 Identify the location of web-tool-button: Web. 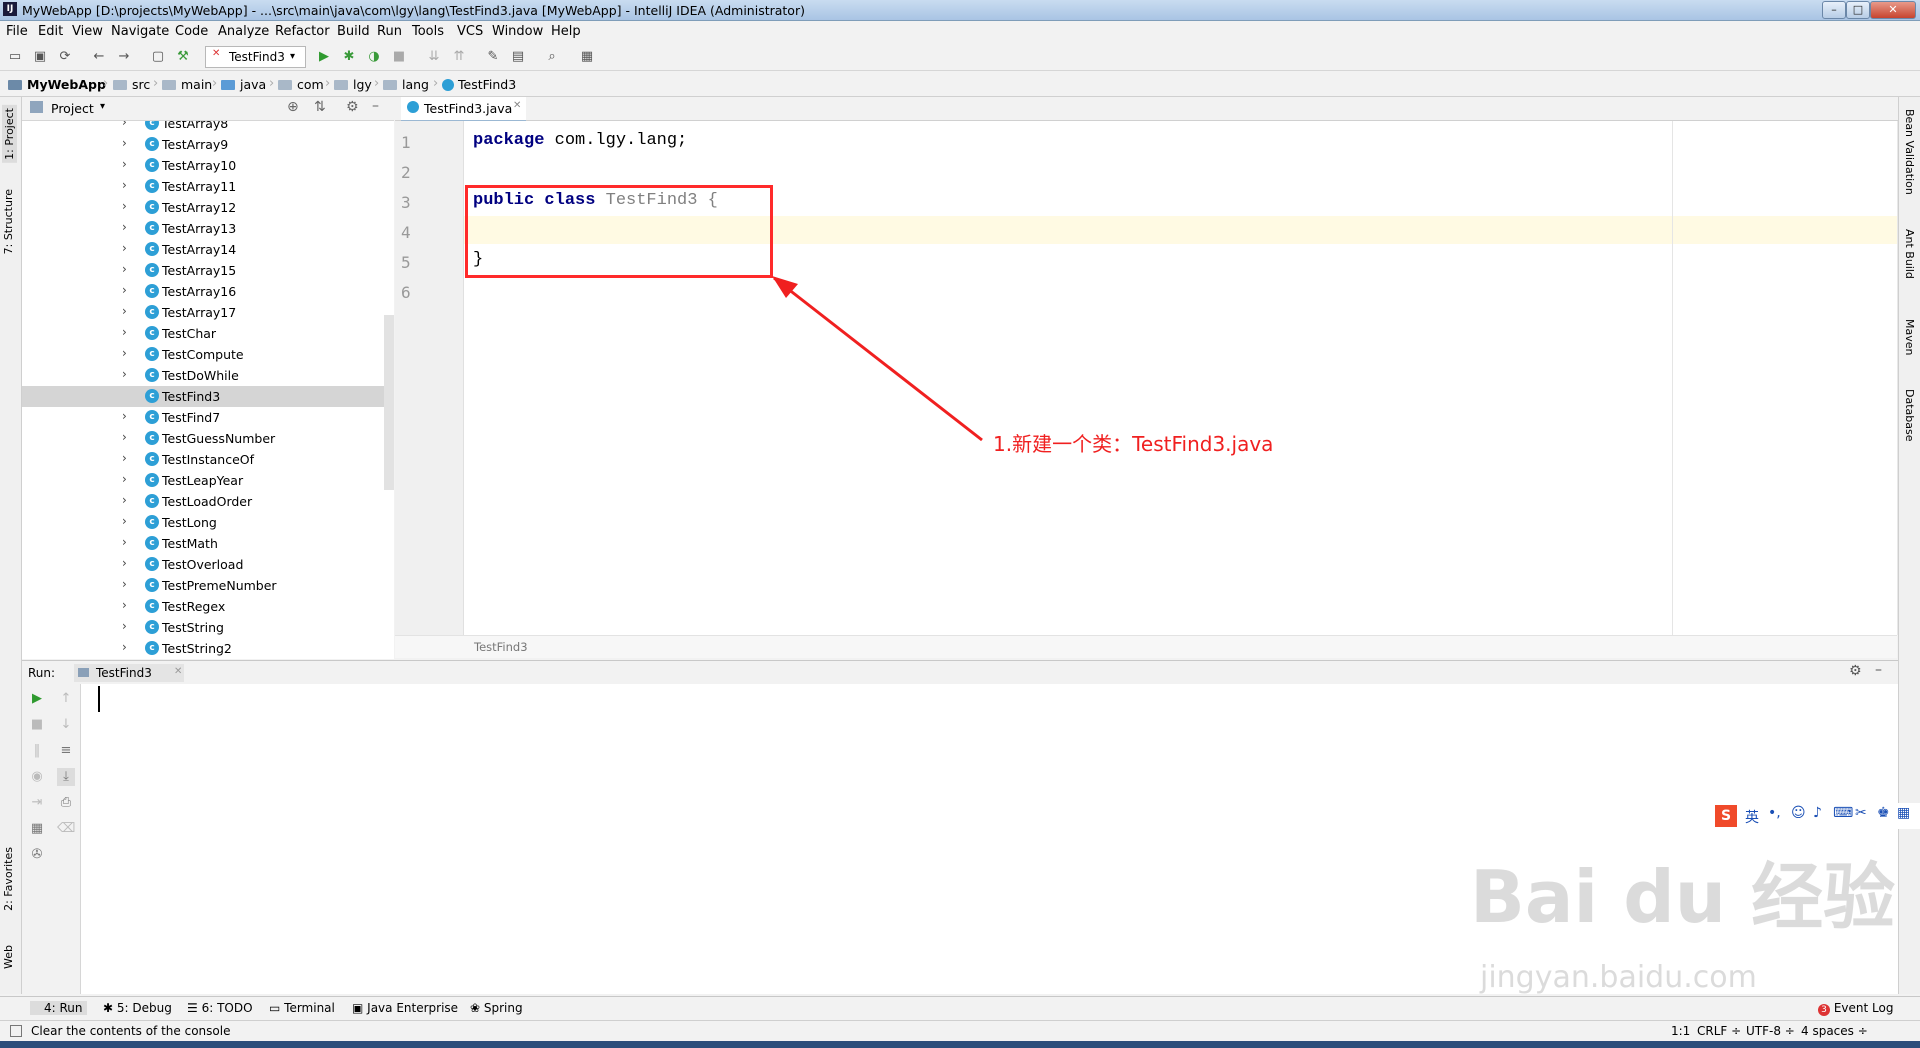
(8, 957).